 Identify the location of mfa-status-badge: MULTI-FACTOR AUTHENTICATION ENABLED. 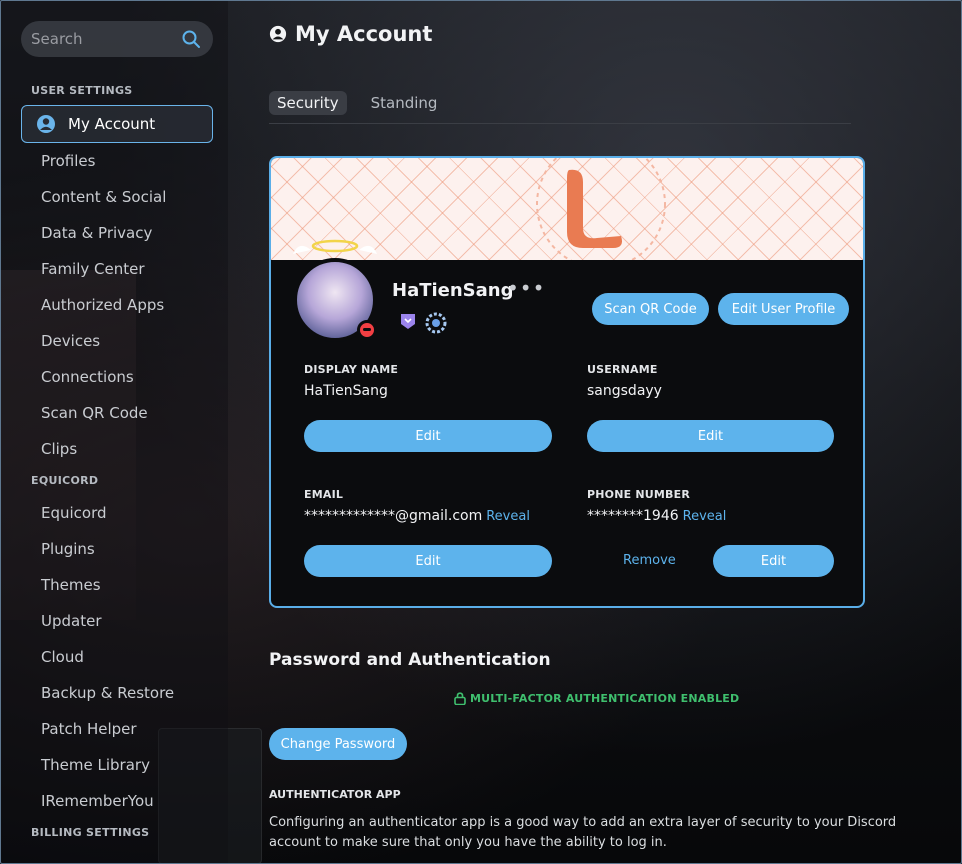
(596, 698).